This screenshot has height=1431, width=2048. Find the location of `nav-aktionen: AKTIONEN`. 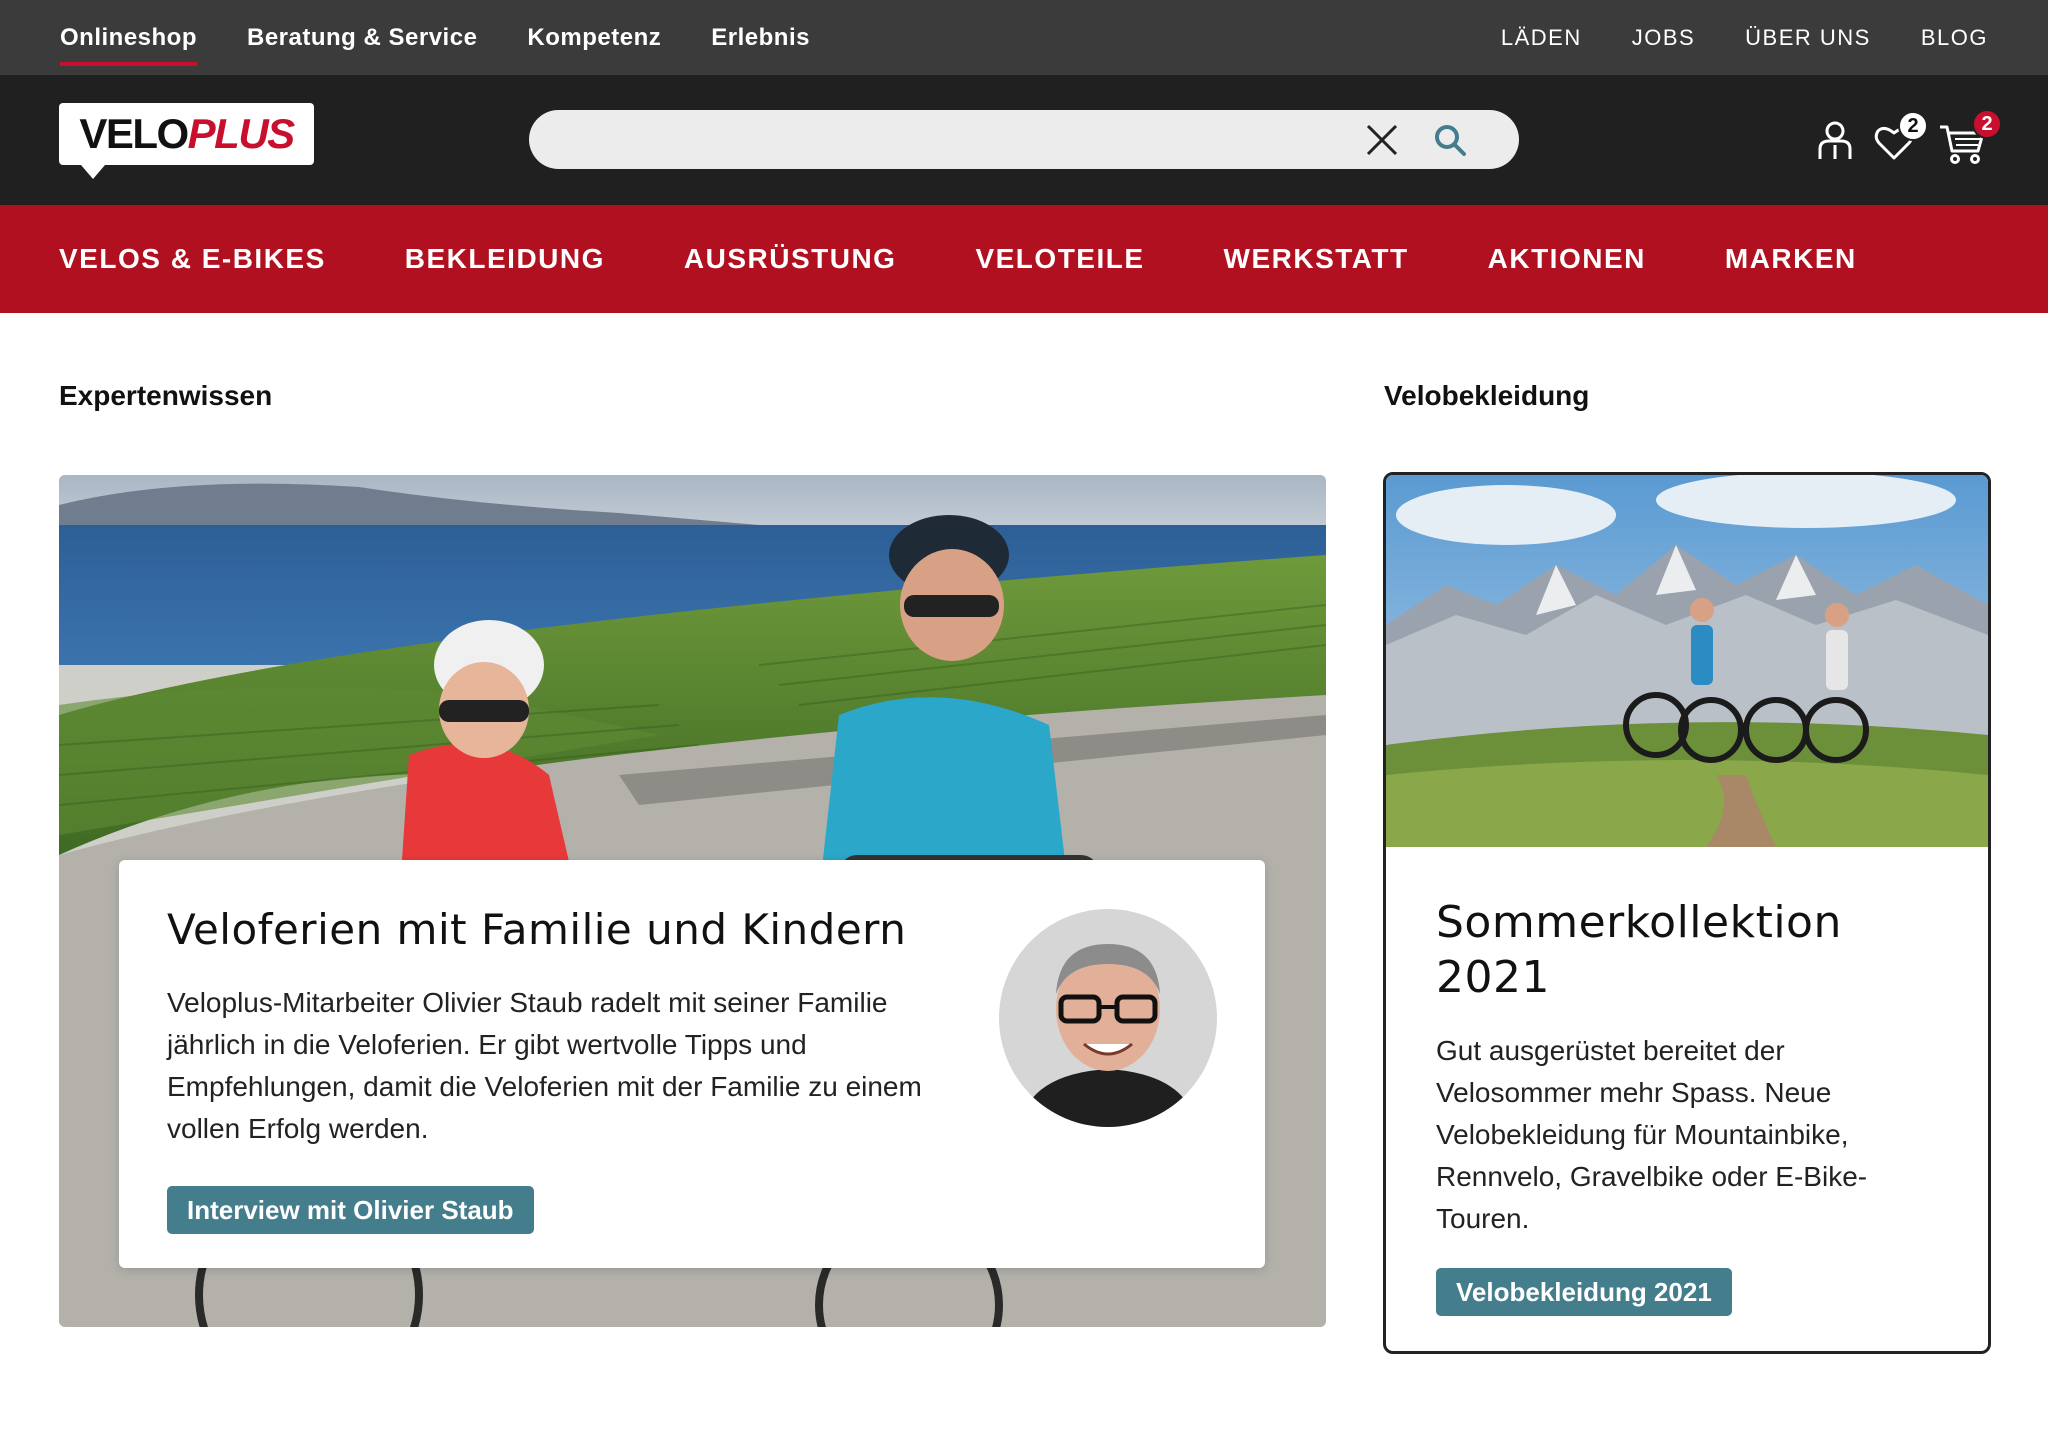

nav-aktionen: AKTIONEN is located at coordinates (1567, 259).